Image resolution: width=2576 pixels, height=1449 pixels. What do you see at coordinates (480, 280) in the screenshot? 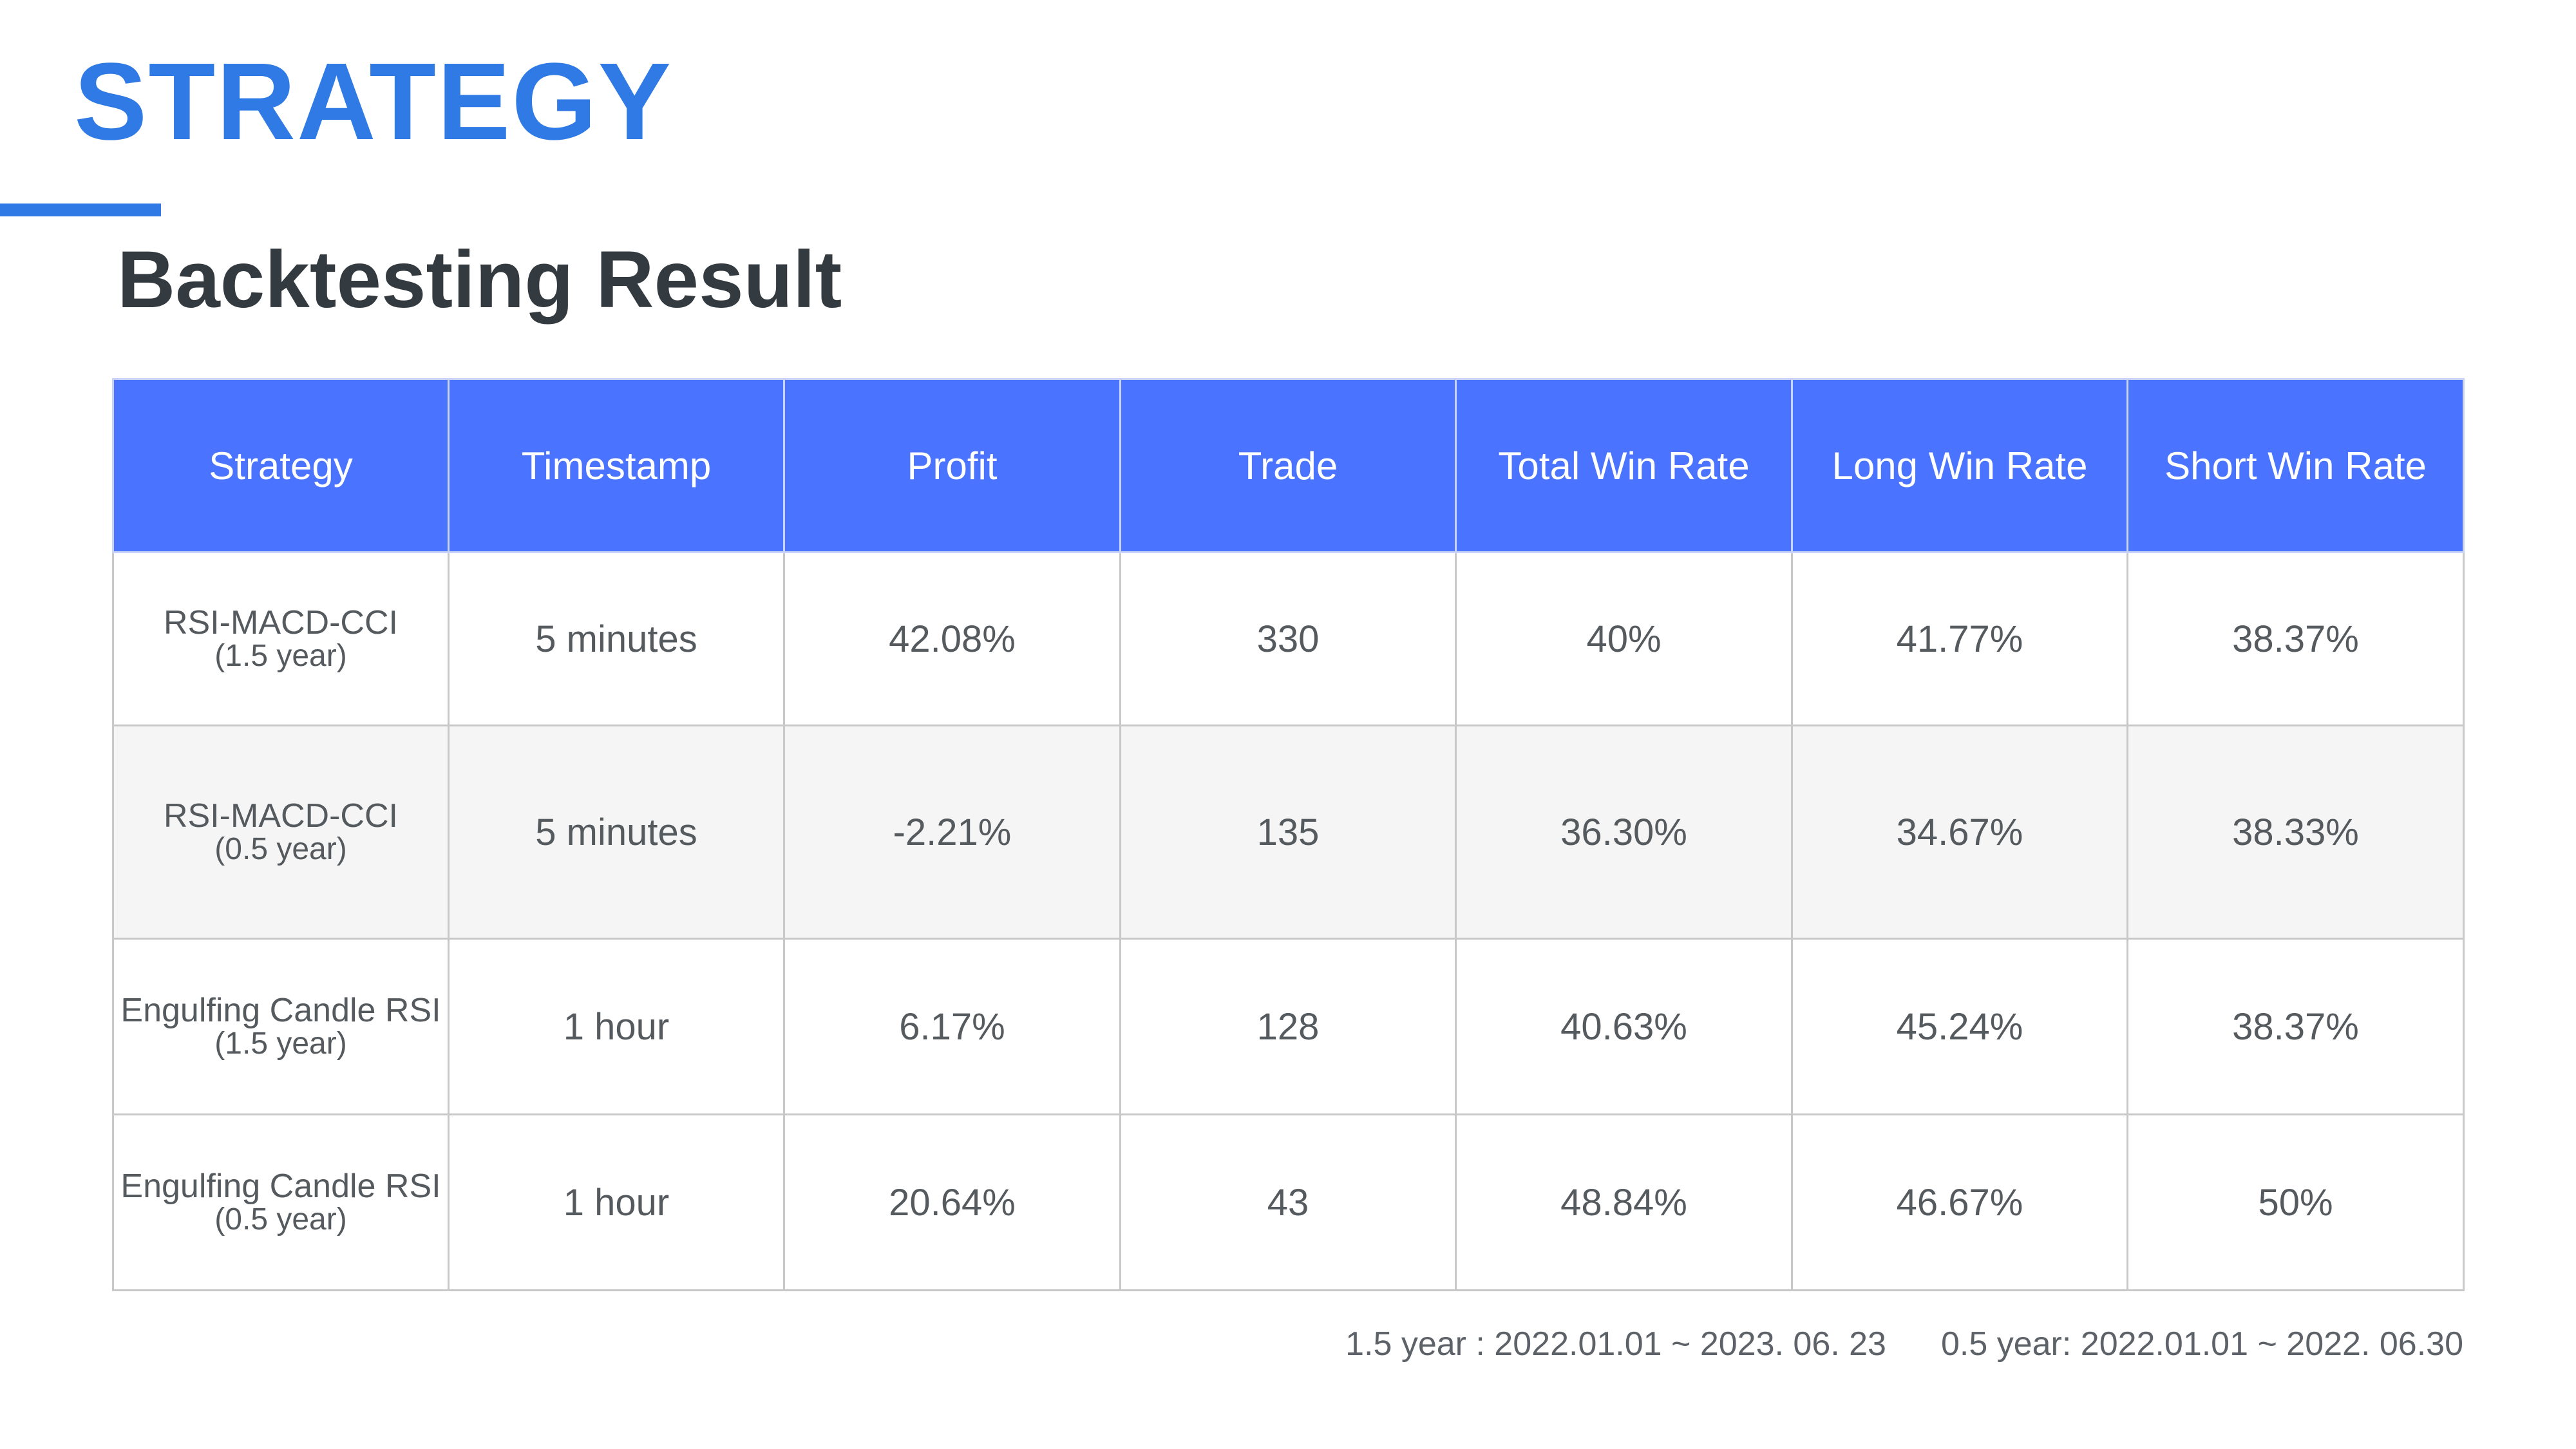
I see `page-title: Backtesting Result` at bounding box center [480, 280].